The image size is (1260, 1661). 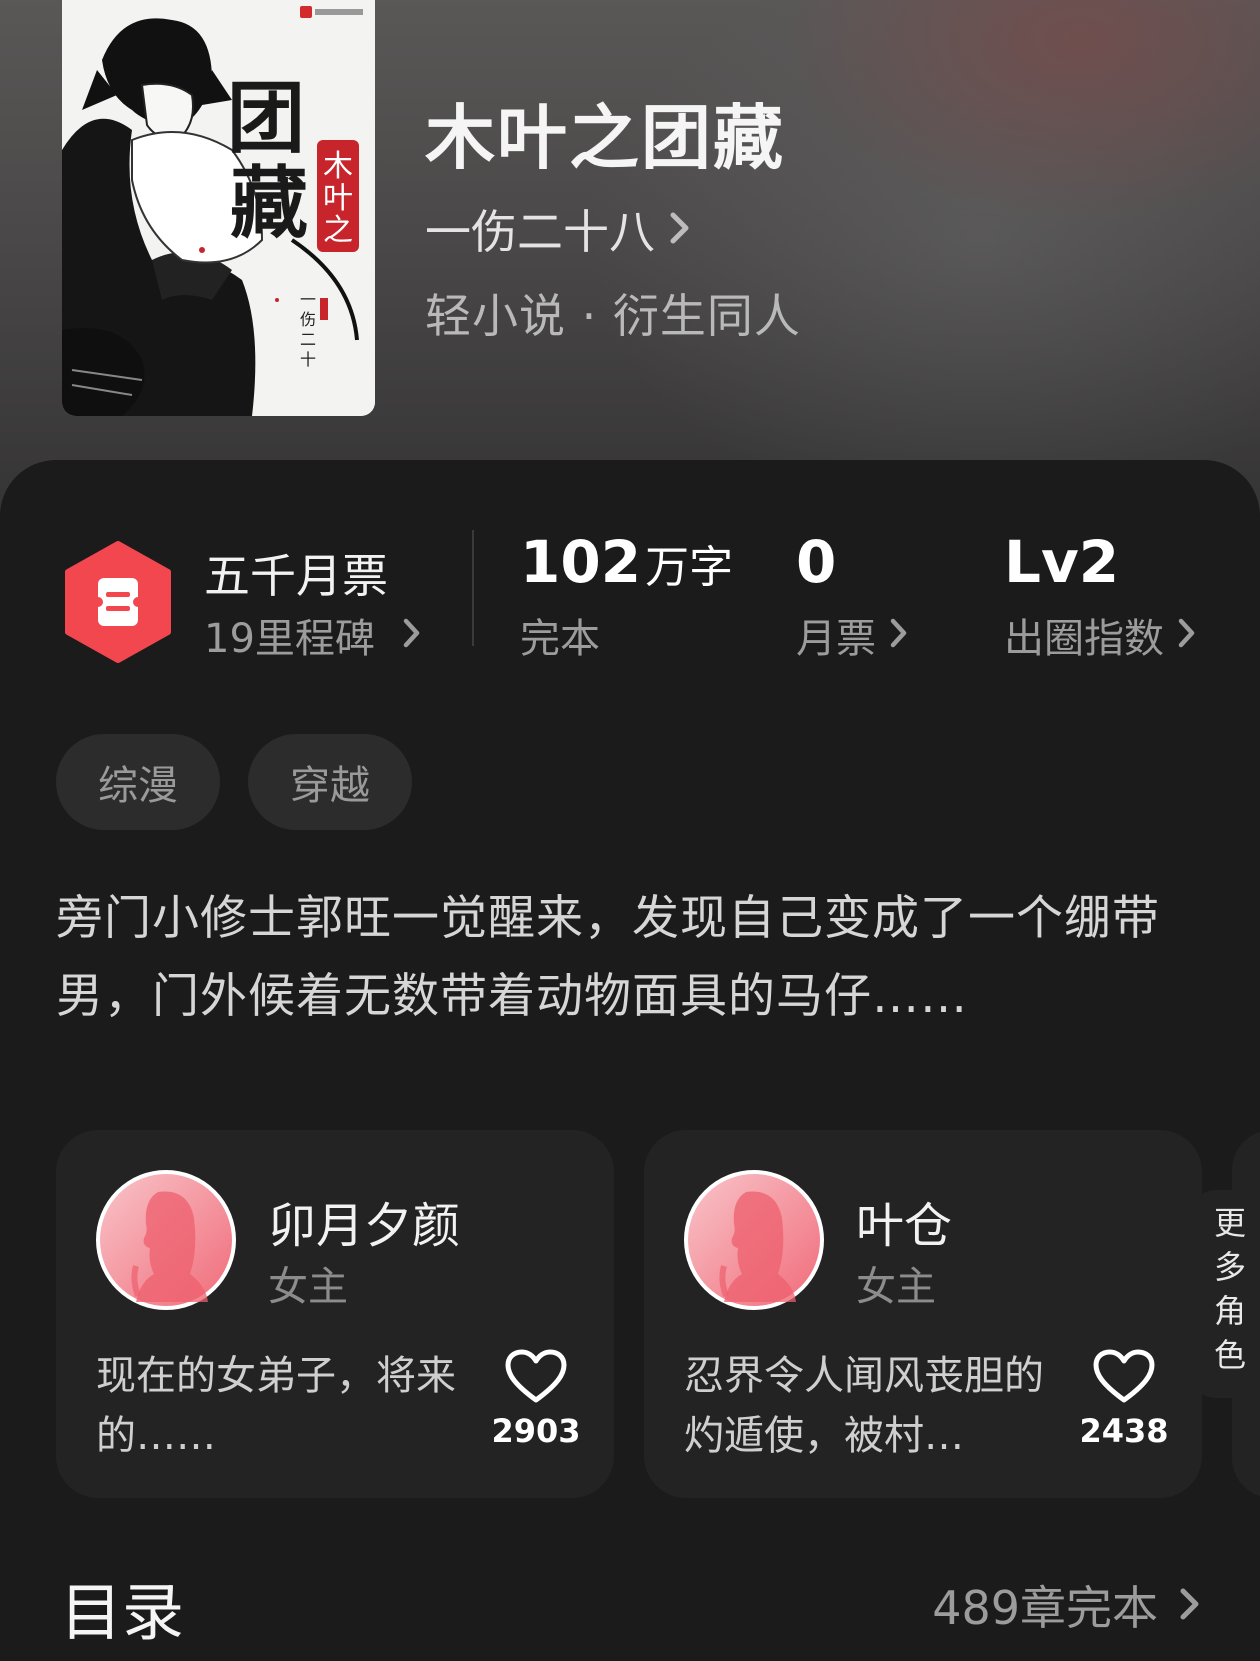 I want to click on svg-text: 木, so click(x=338, y=166).